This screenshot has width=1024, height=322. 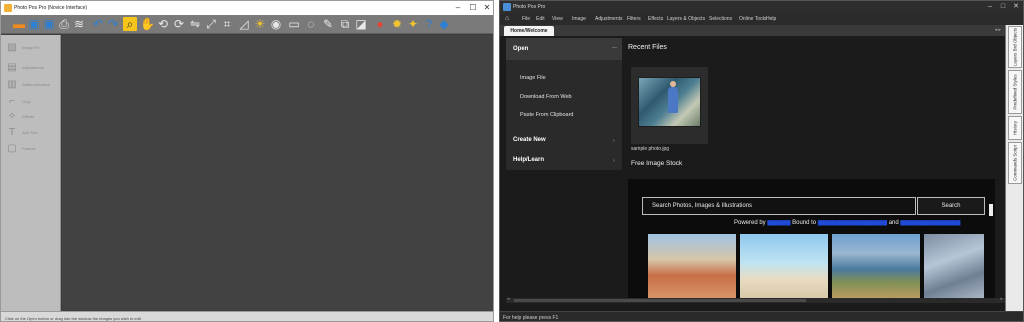 What do you see at coordinates (244, 24) in the screenshot?
I see `straighten-icon: ◿` at bounding box center [244, 24].